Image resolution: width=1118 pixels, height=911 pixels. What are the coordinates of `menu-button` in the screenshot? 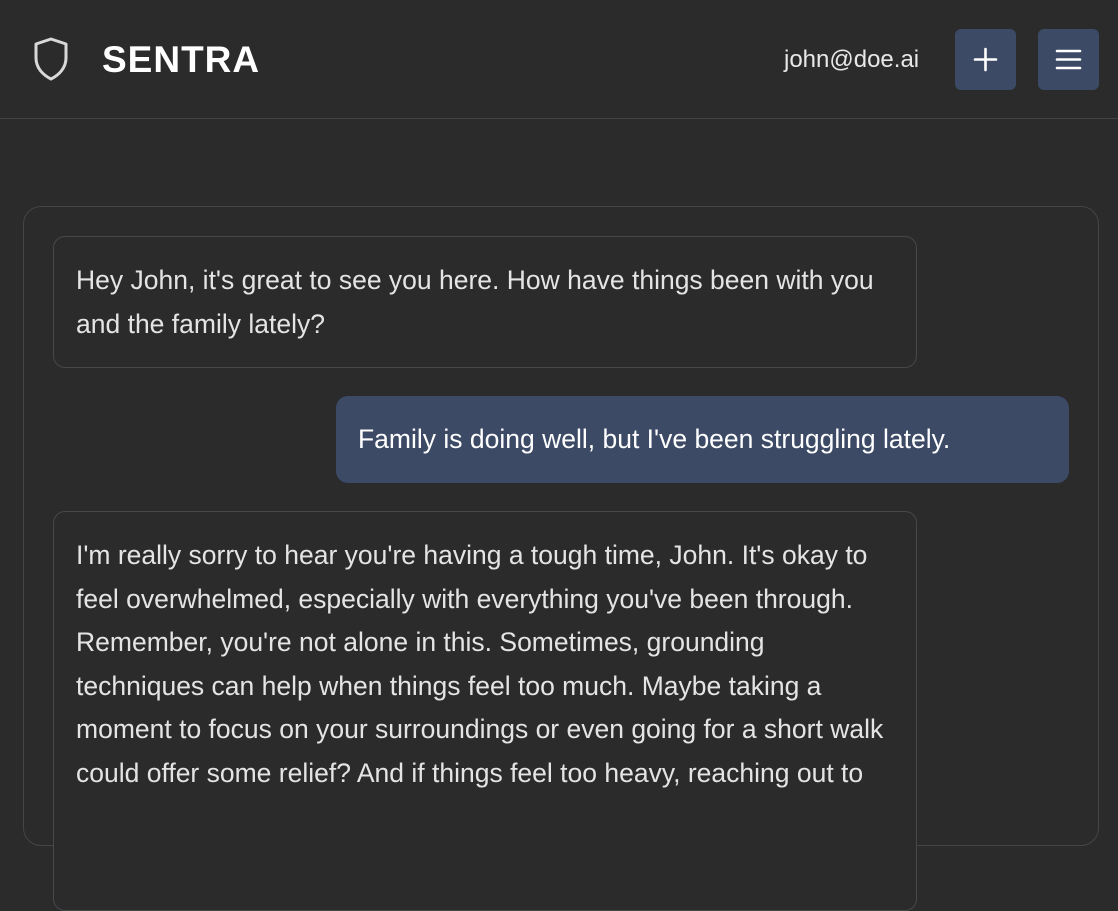 It's located at (1068, 59).